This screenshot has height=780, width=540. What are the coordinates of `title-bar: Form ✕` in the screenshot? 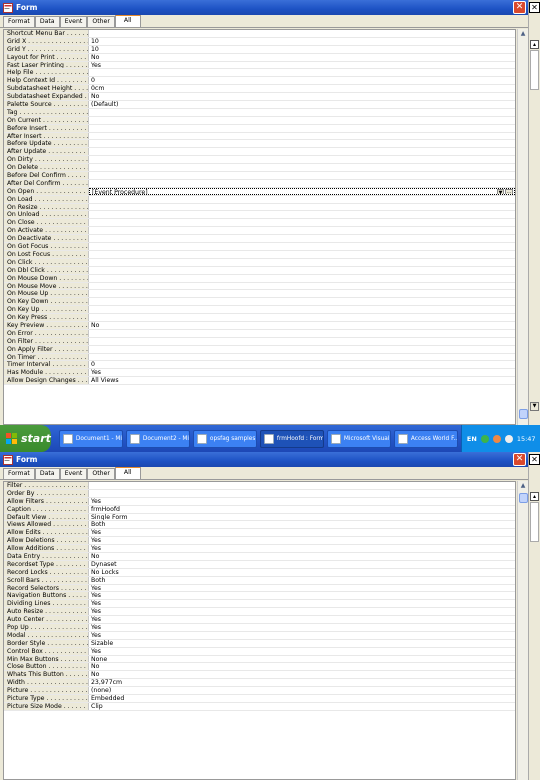 It's located at (264, 459).